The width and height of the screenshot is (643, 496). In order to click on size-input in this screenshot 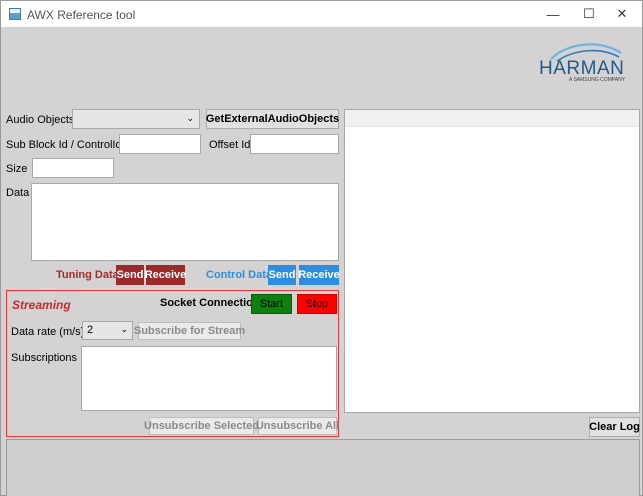, I will do `click(73, 168)`.